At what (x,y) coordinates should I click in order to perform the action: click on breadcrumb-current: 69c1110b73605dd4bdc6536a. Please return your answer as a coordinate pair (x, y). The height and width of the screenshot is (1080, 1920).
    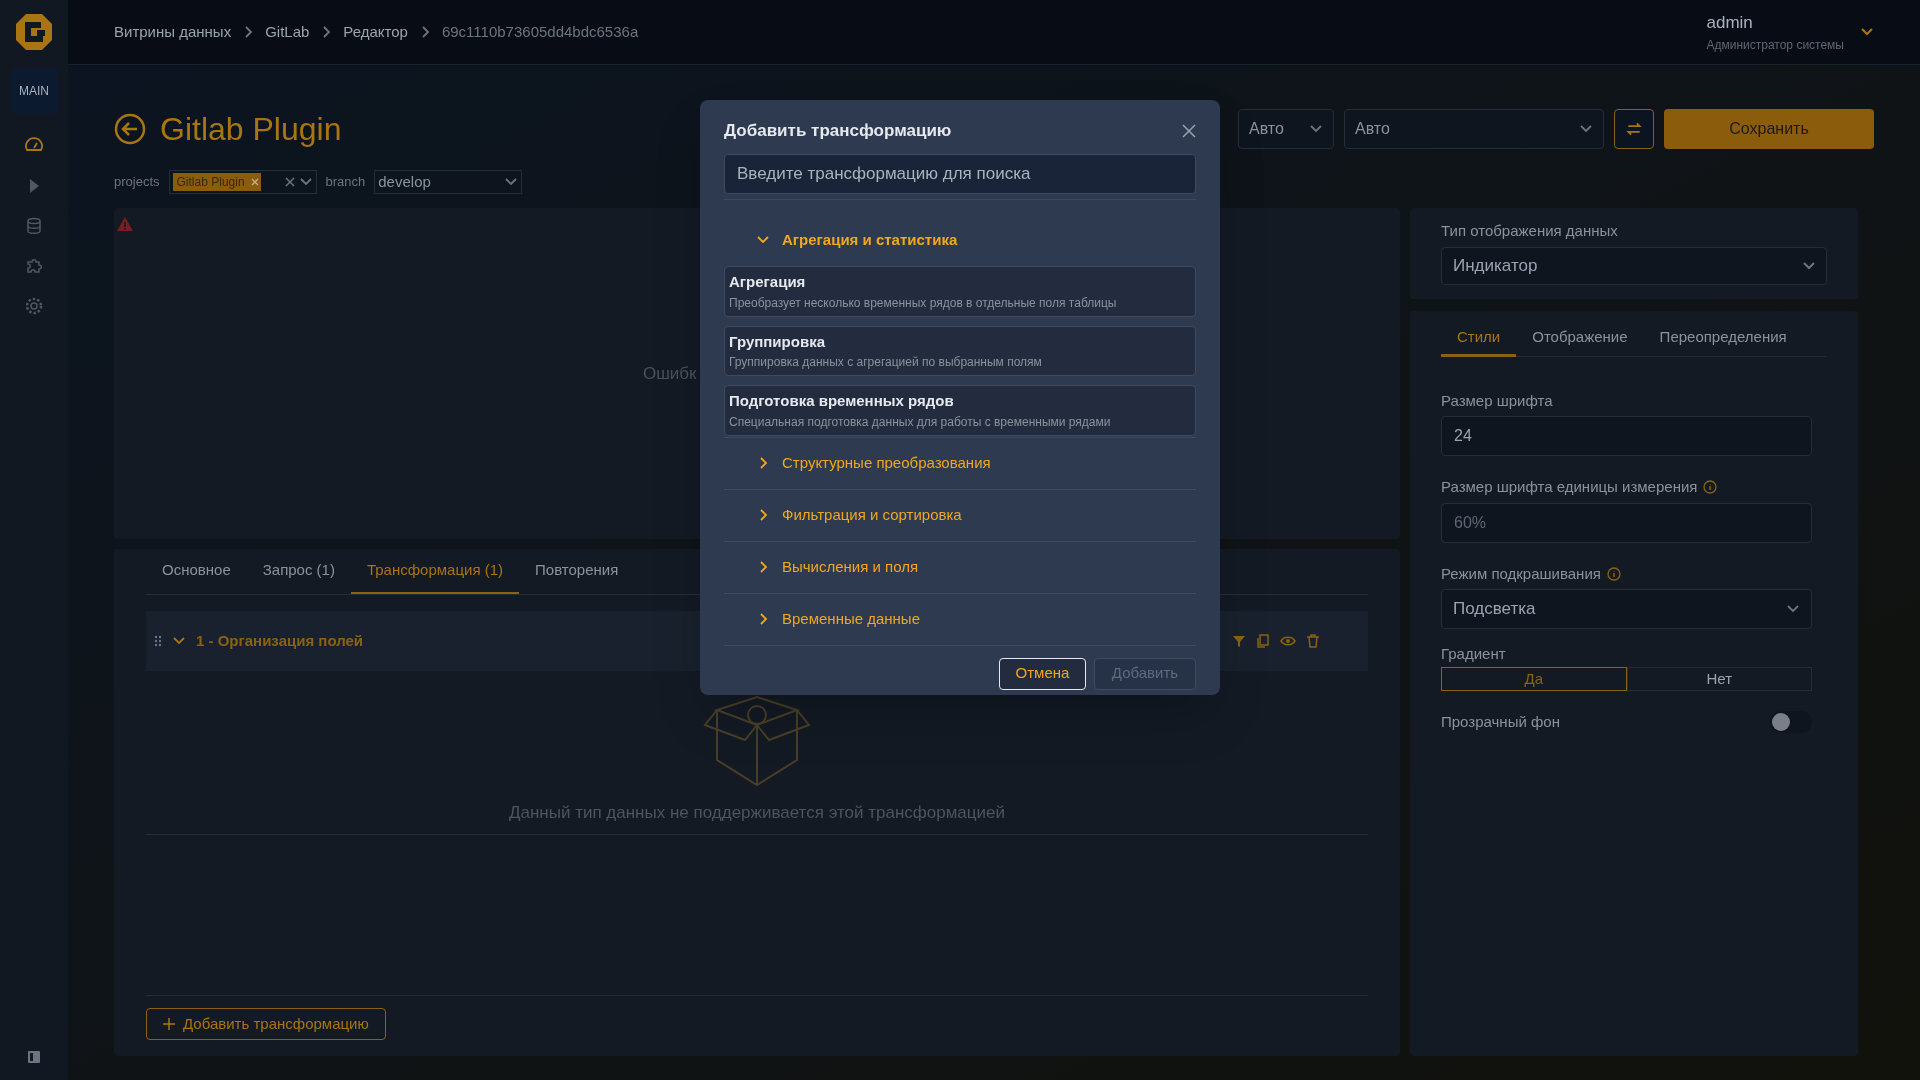
    Looking at the image, I should click on (540, 31).